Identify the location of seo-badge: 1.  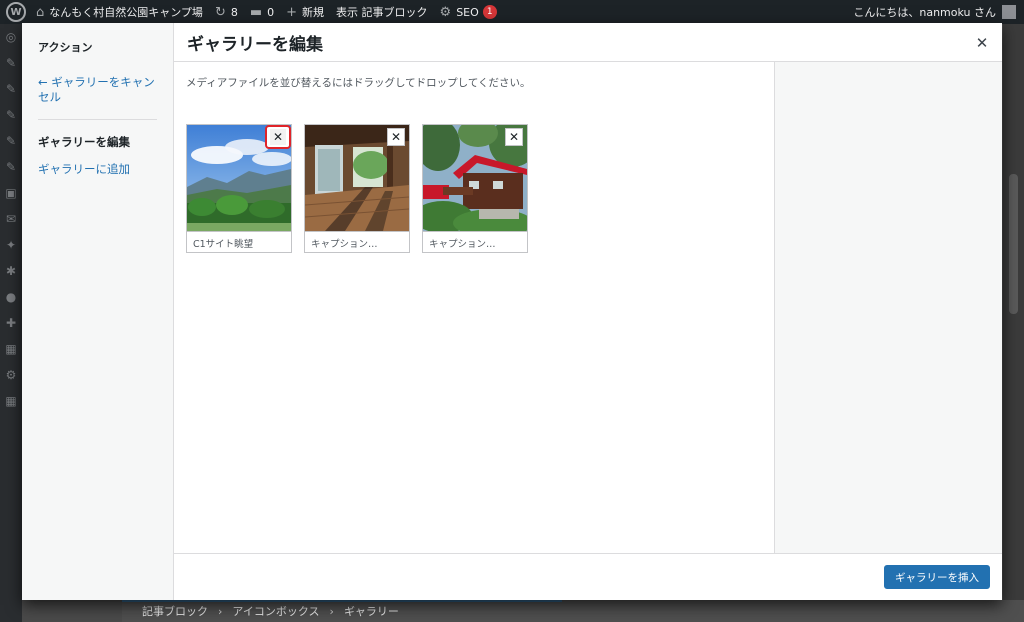
(489, 12).